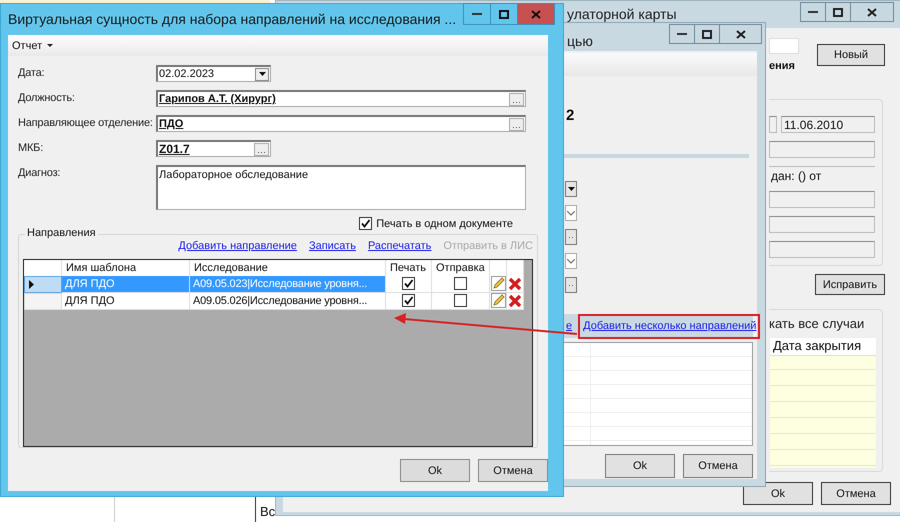 The image size is (900, 522). I want to click on new-button: Новый, so click(851, 55).